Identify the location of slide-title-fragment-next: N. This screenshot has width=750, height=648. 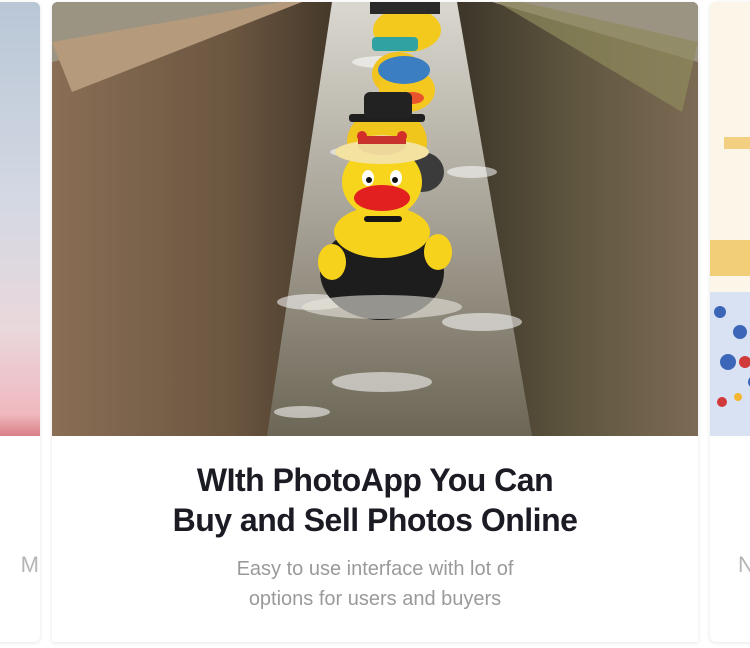
(744, 564).